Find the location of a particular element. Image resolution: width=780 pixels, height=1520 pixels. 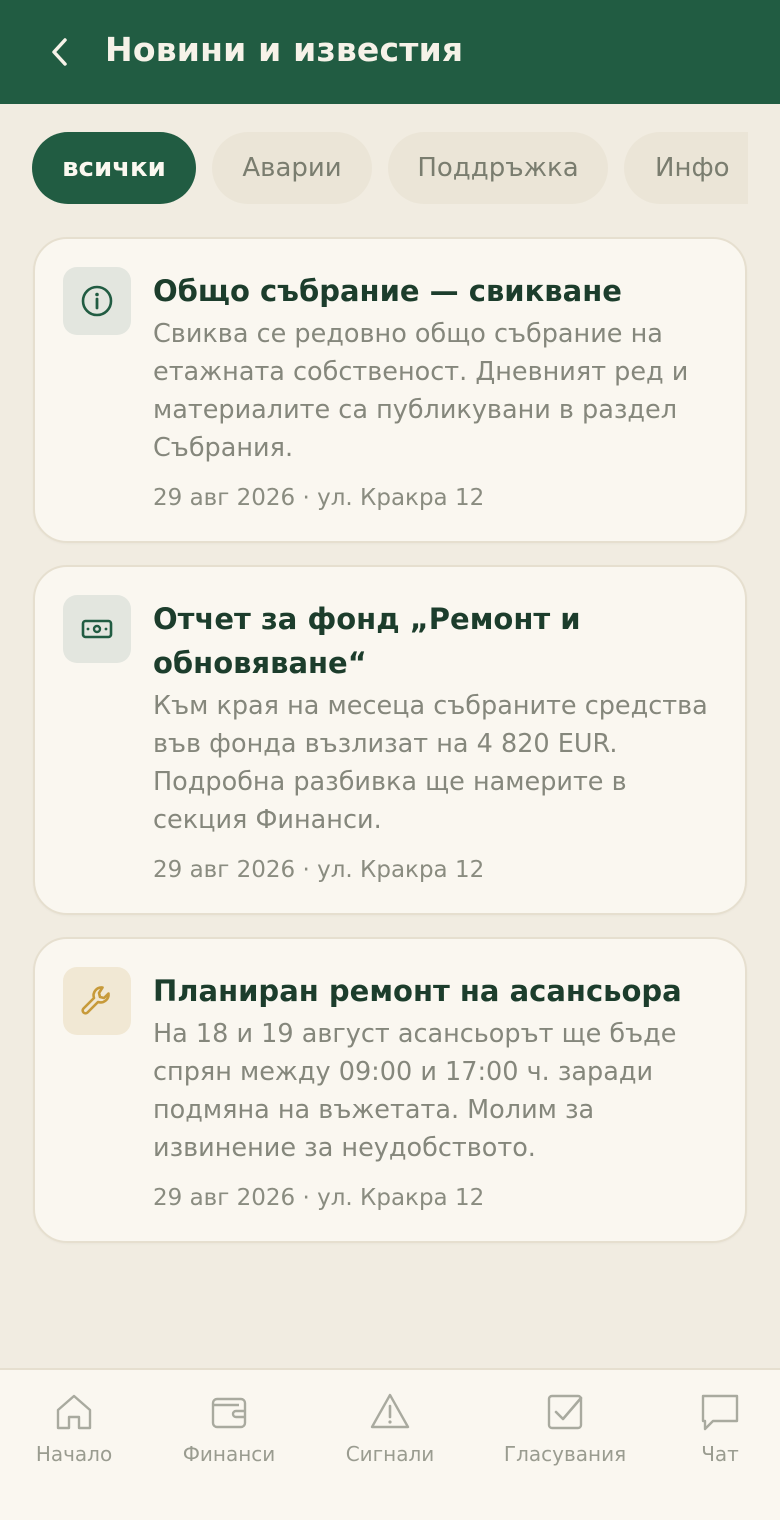

tab-accidents: Аварии is located at coordinates (292, 168).